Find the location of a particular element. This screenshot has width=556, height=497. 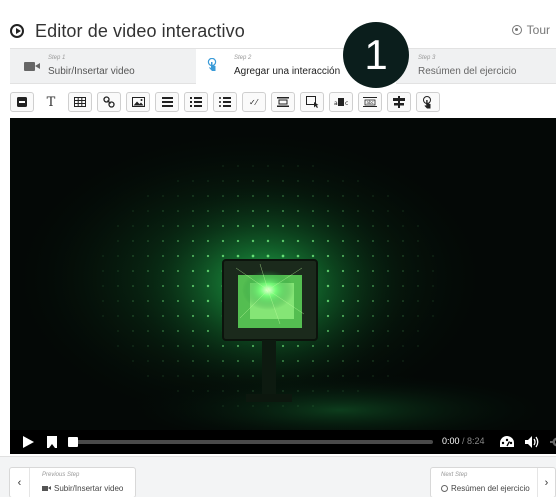

image-tool-button is located at coordinates (138, 102).